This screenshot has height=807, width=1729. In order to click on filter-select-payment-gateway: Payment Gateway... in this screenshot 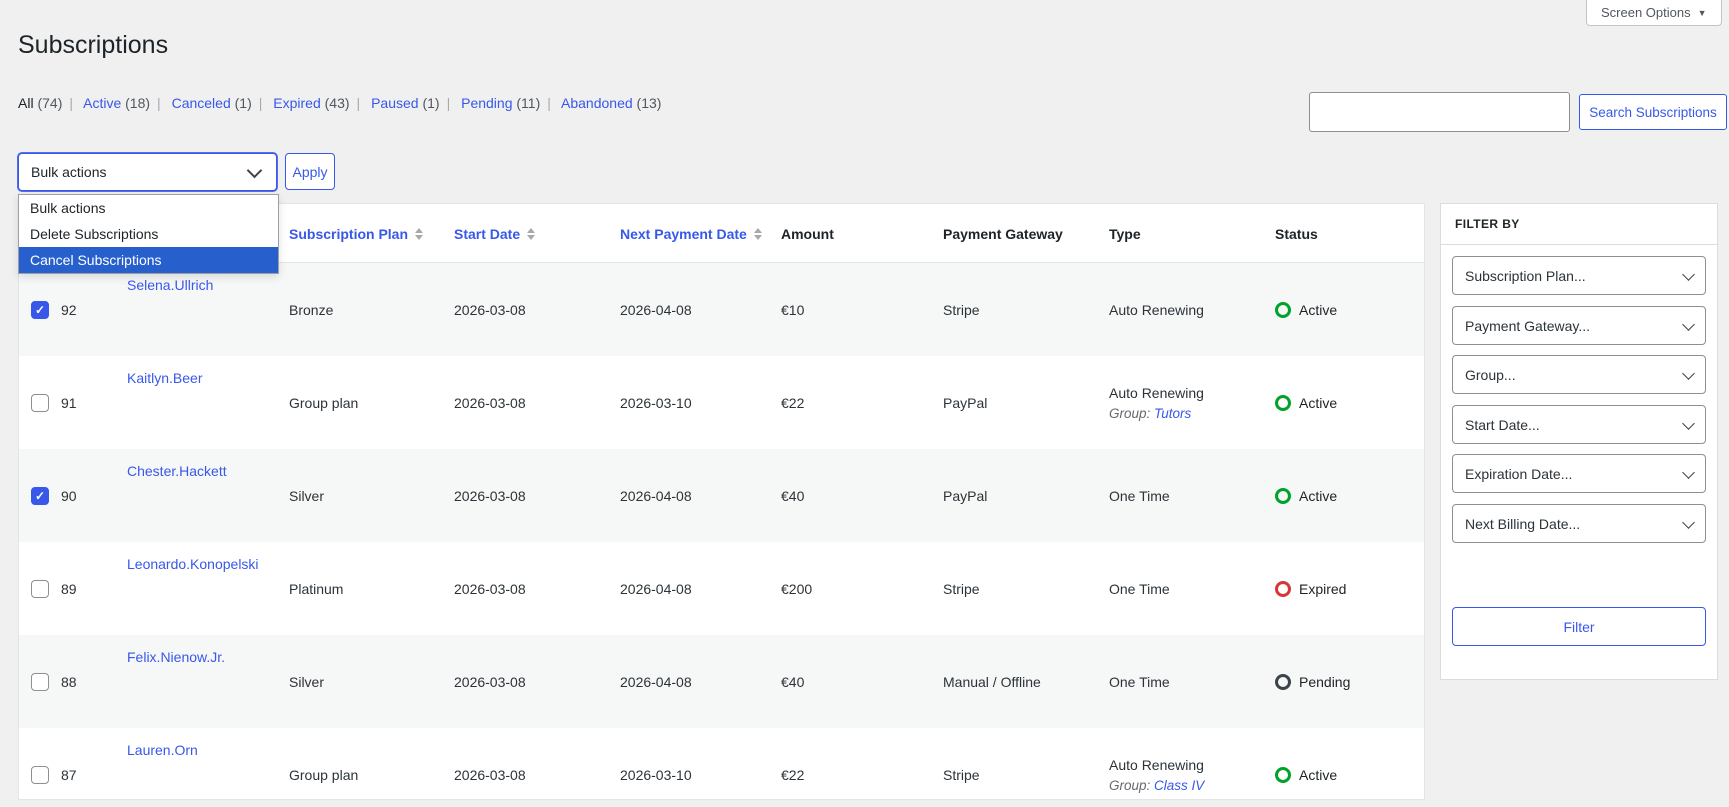, I will do `click(1579, 325)`.